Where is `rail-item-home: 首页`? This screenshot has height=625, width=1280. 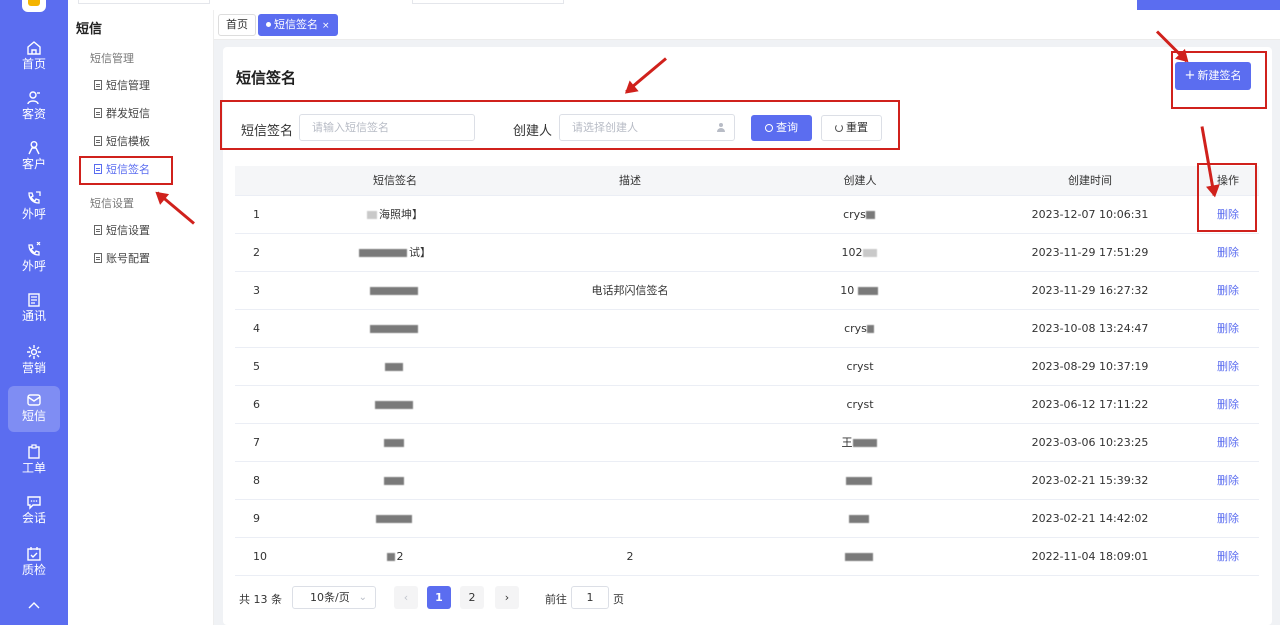 rail-item-home: 首页 is located at coordinates (34, 57).